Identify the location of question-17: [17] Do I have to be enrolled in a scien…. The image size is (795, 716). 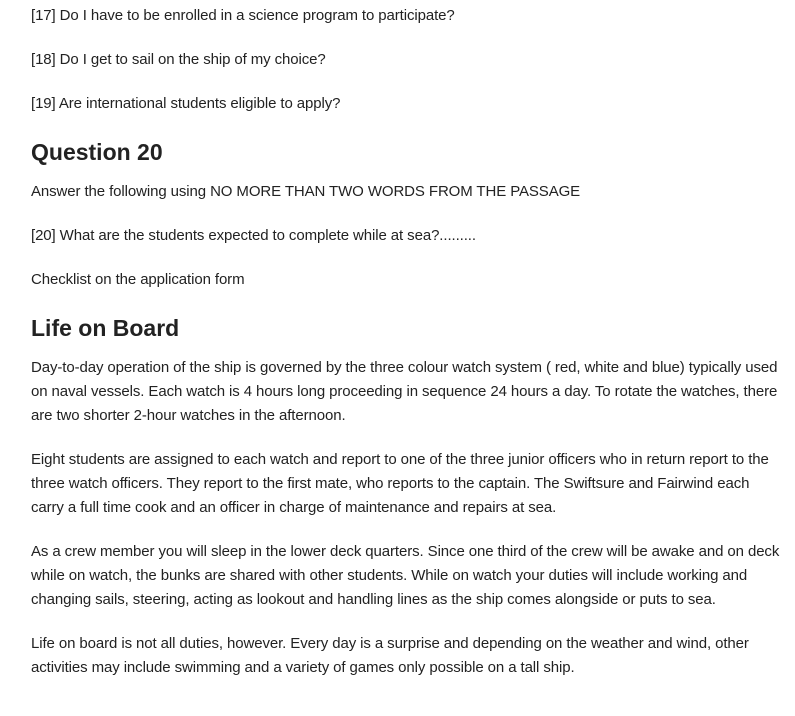
(243, 15).